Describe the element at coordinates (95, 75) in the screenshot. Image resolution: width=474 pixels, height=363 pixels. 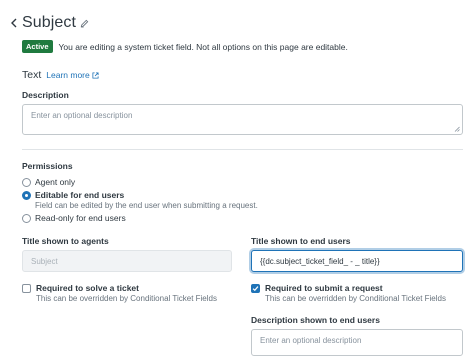
I see `external-link-icon` at that location.